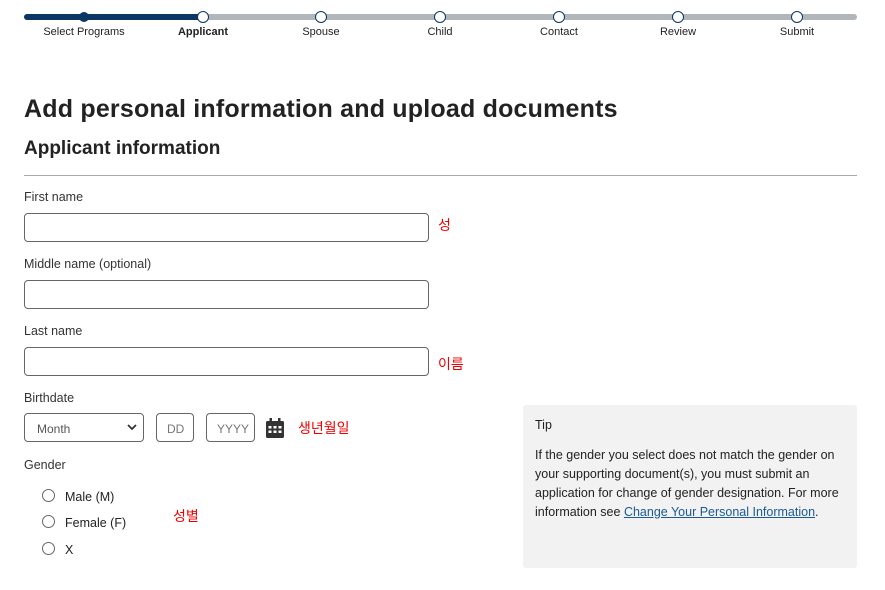 The width and height of the screenshot is (885, 590). Describe the element at coordinates (226, 361) in the screenshot. I see `last-name-input` at that location.